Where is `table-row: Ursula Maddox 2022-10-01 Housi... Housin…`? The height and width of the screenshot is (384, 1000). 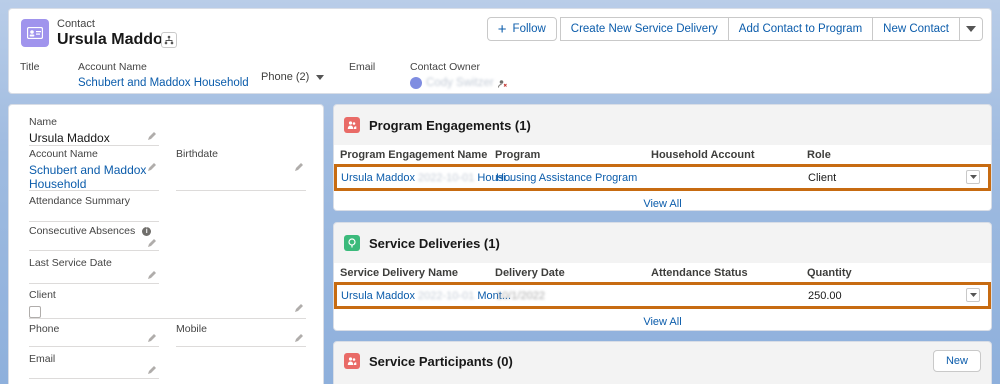
table-row: Ursula Maddox 2022-10-01 Housi... Housin… is located at coordinates (662, 177).